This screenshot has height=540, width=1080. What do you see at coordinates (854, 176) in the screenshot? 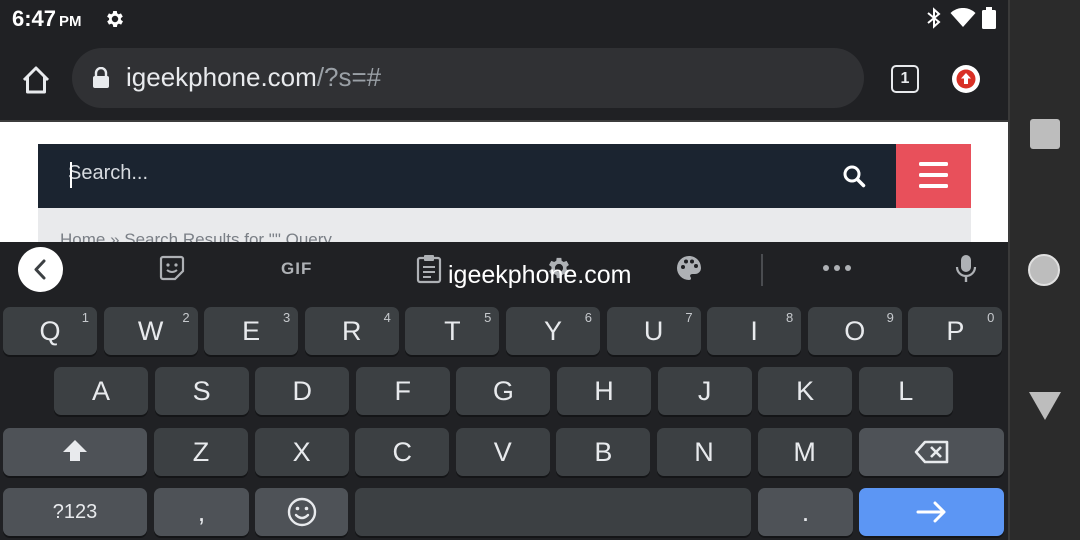
I see `search-icon` at bounding box center [854, 176].